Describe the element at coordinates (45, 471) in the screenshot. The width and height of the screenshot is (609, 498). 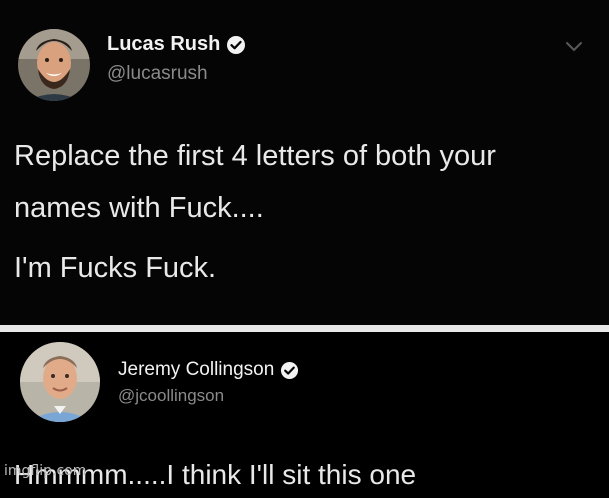
I see `imgflip-watermark: imgflip.com` at that location.